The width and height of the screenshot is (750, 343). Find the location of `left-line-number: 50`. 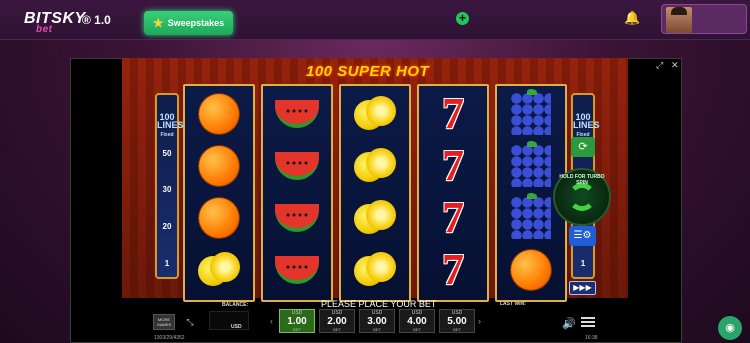

left-line-number: 50 is located at coordinates (167, 153).